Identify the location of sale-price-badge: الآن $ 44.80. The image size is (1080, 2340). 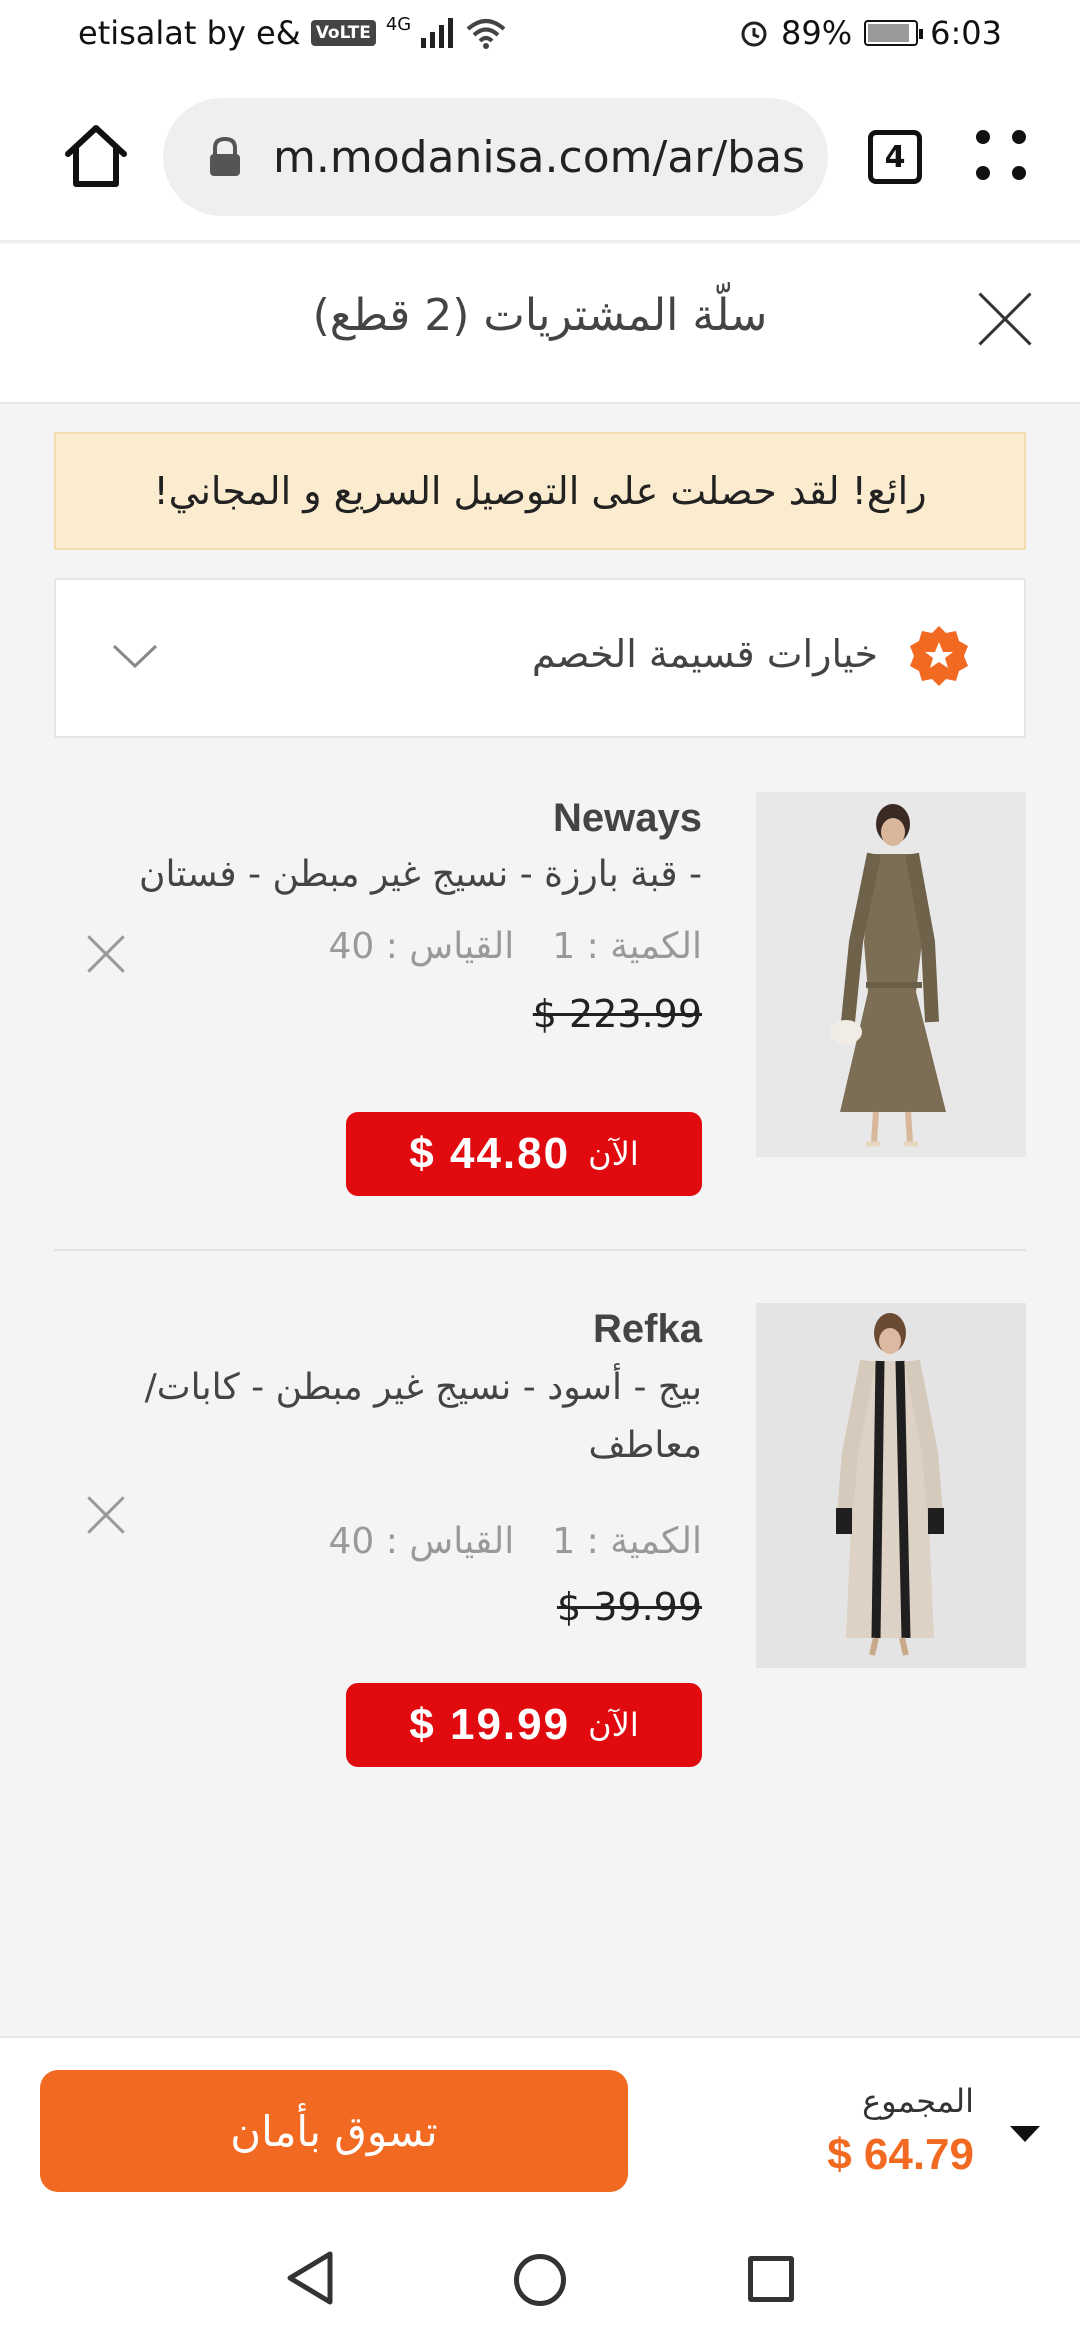
(524, 1154).